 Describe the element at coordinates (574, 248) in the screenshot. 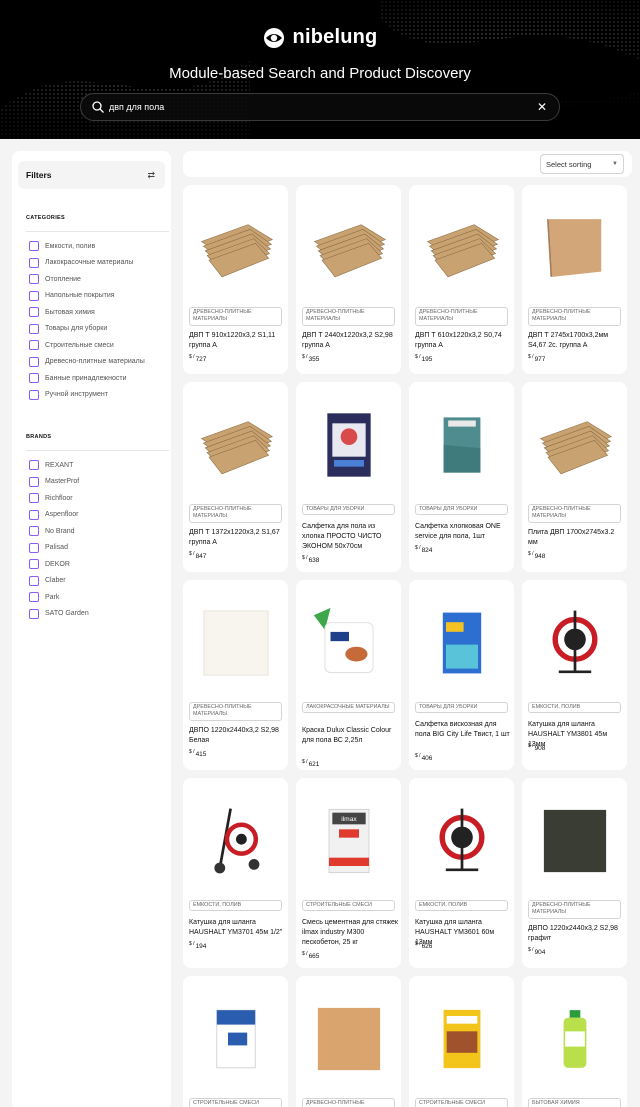

I see `fiberboard-sheet-icon` at that location.